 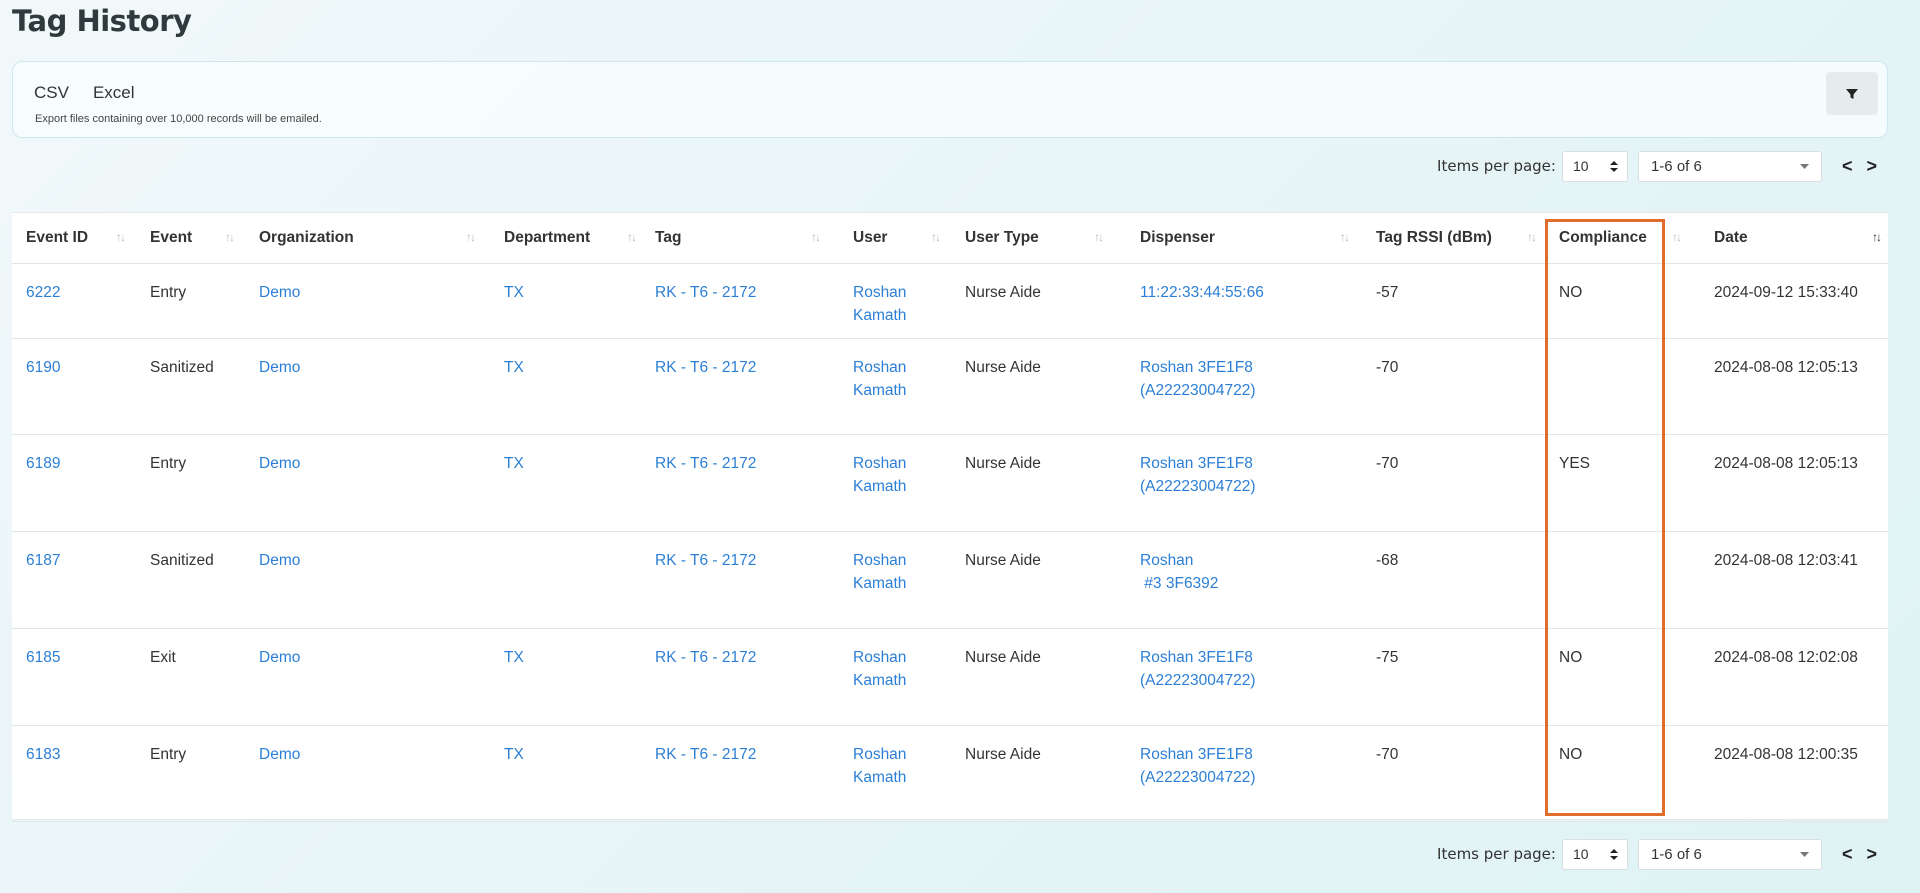 What do you see at coordinates (1794, 677) in the screenshot?
I see `date-cell: 2024-08-08 12:02:08` at bounding box center [1794, 677].